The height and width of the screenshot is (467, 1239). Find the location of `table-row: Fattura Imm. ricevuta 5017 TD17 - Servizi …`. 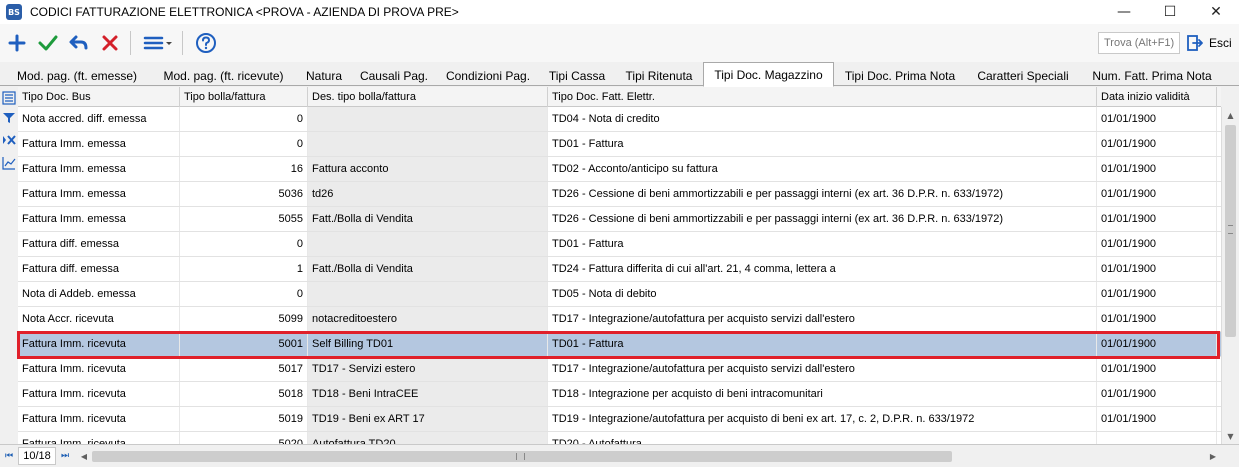

table-row: Fattura Imm. ricevuta 5017 TD17 - Servizi … is located at coordinates (619, 369).